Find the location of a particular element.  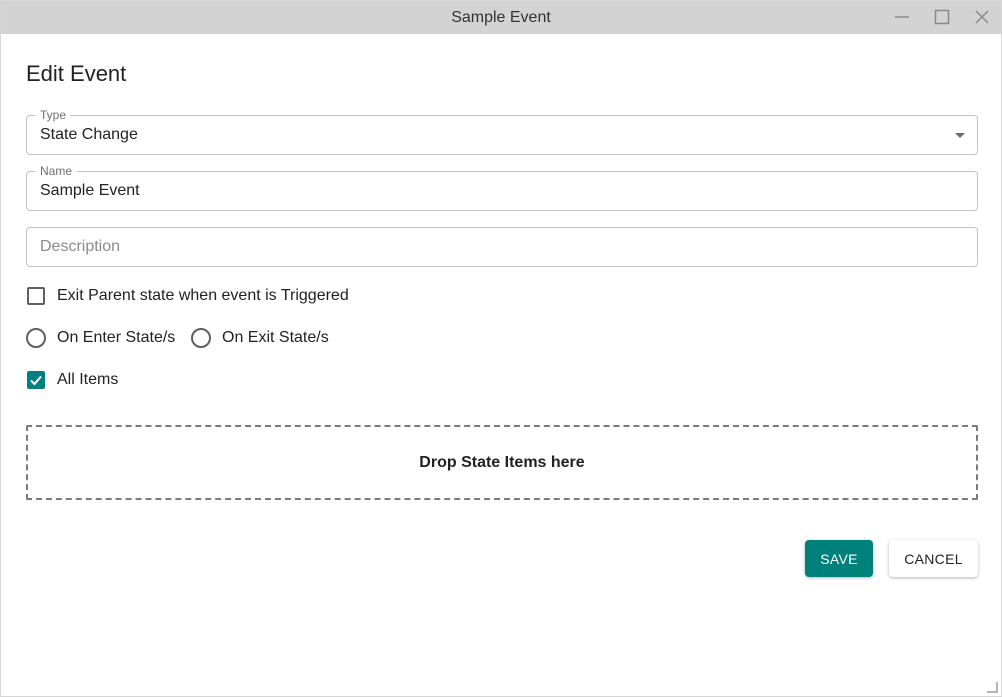

minimize-button is located at coordinates (902, 17).